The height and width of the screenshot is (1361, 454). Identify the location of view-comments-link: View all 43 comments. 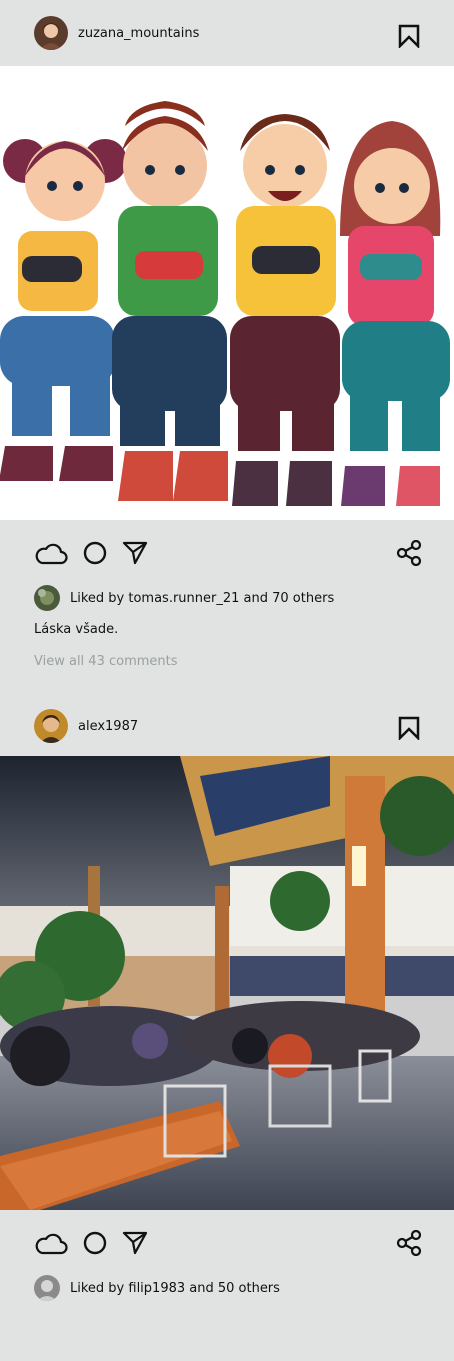
(227, 664).